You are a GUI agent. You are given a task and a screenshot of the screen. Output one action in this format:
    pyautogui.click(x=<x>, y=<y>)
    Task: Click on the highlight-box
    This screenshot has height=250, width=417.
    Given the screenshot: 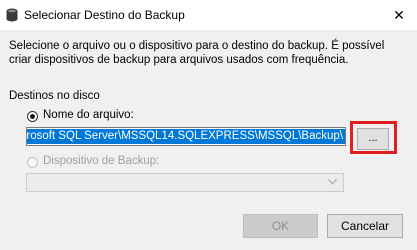 What is the action you would take?
    pyautogui.click(x=373, y=137)
    